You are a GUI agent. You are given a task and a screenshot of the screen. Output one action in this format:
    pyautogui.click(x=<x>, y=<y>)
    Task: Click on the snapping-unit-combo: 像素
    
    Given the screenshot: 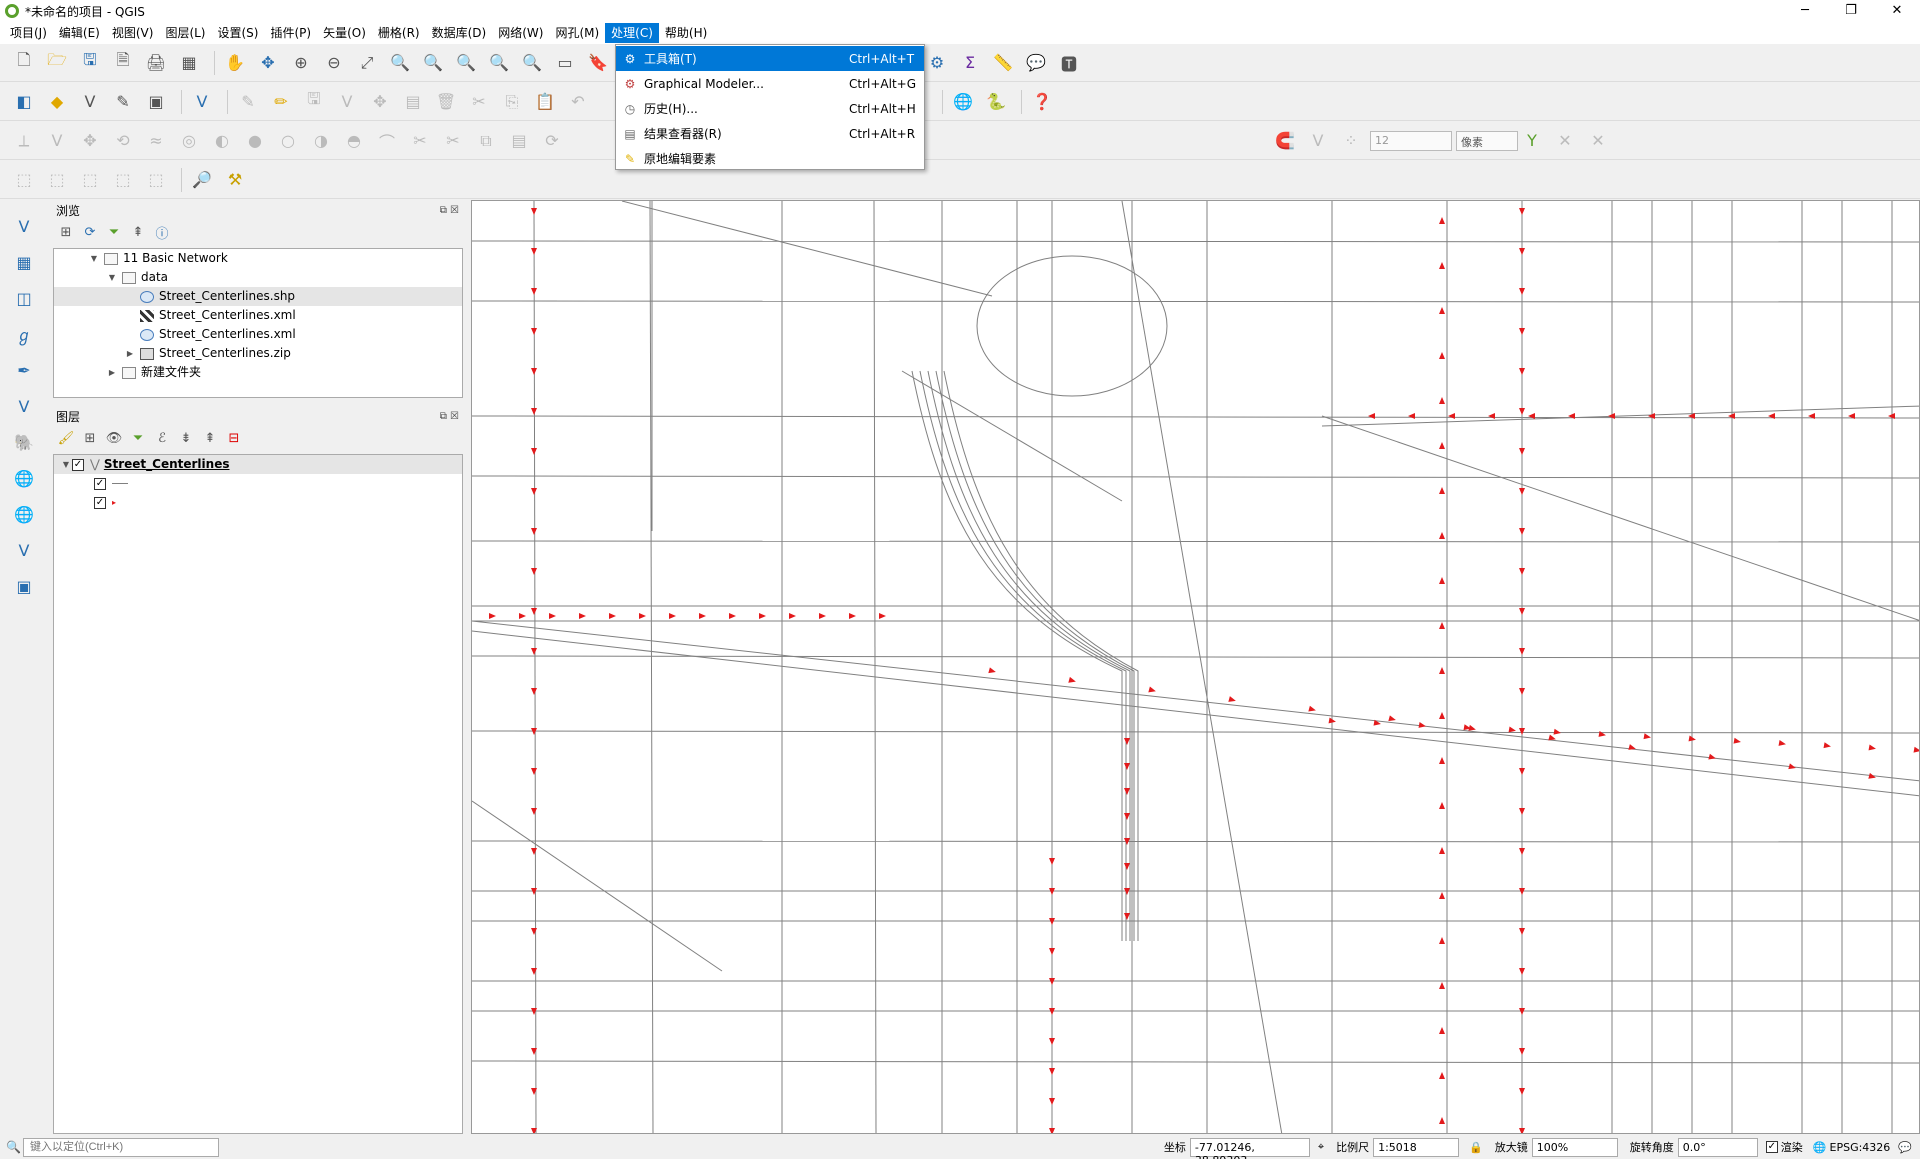 What is the action you would take?
    pyautogui.click(x=1487, y=140)
    